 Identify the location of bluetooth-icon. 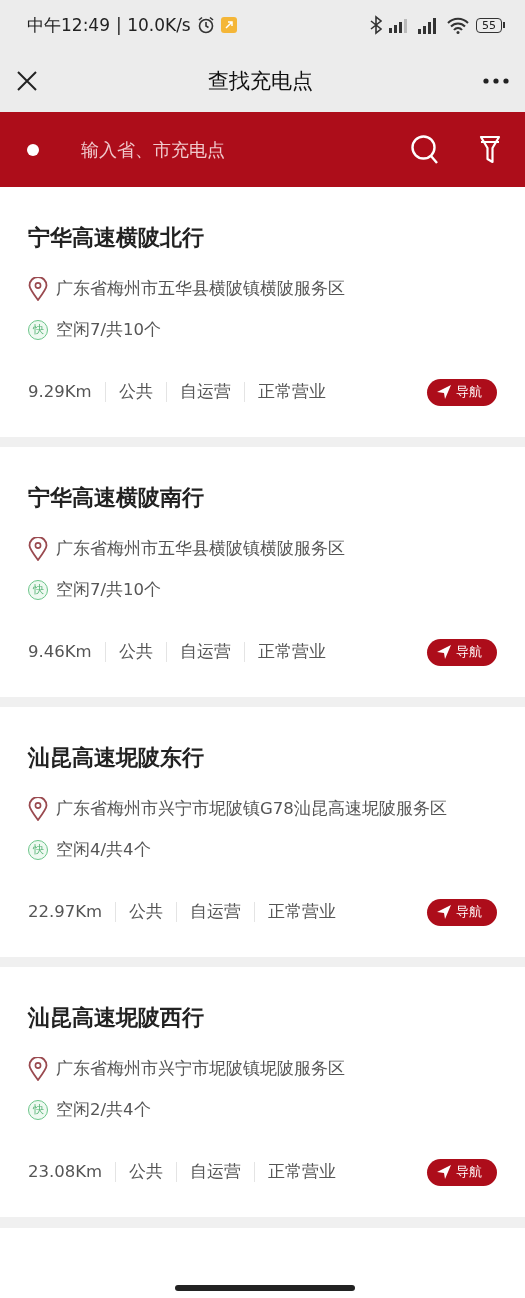
(376, 25).